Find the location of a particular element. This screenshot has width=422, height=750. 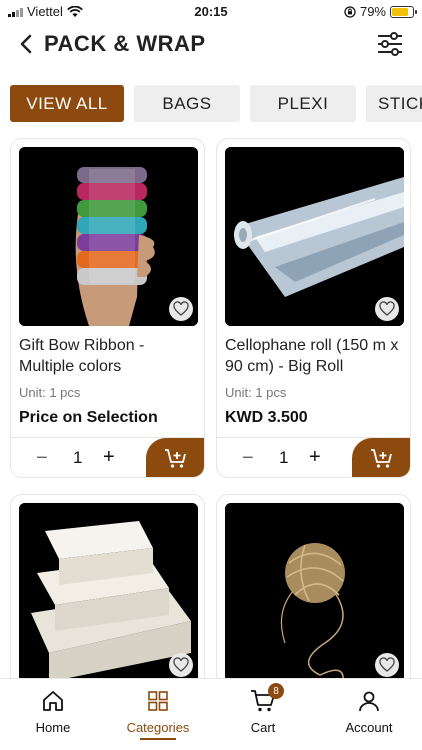

product-name: Gift Bow Ribbon - Multiple colors is located at coordinates (109, 356).